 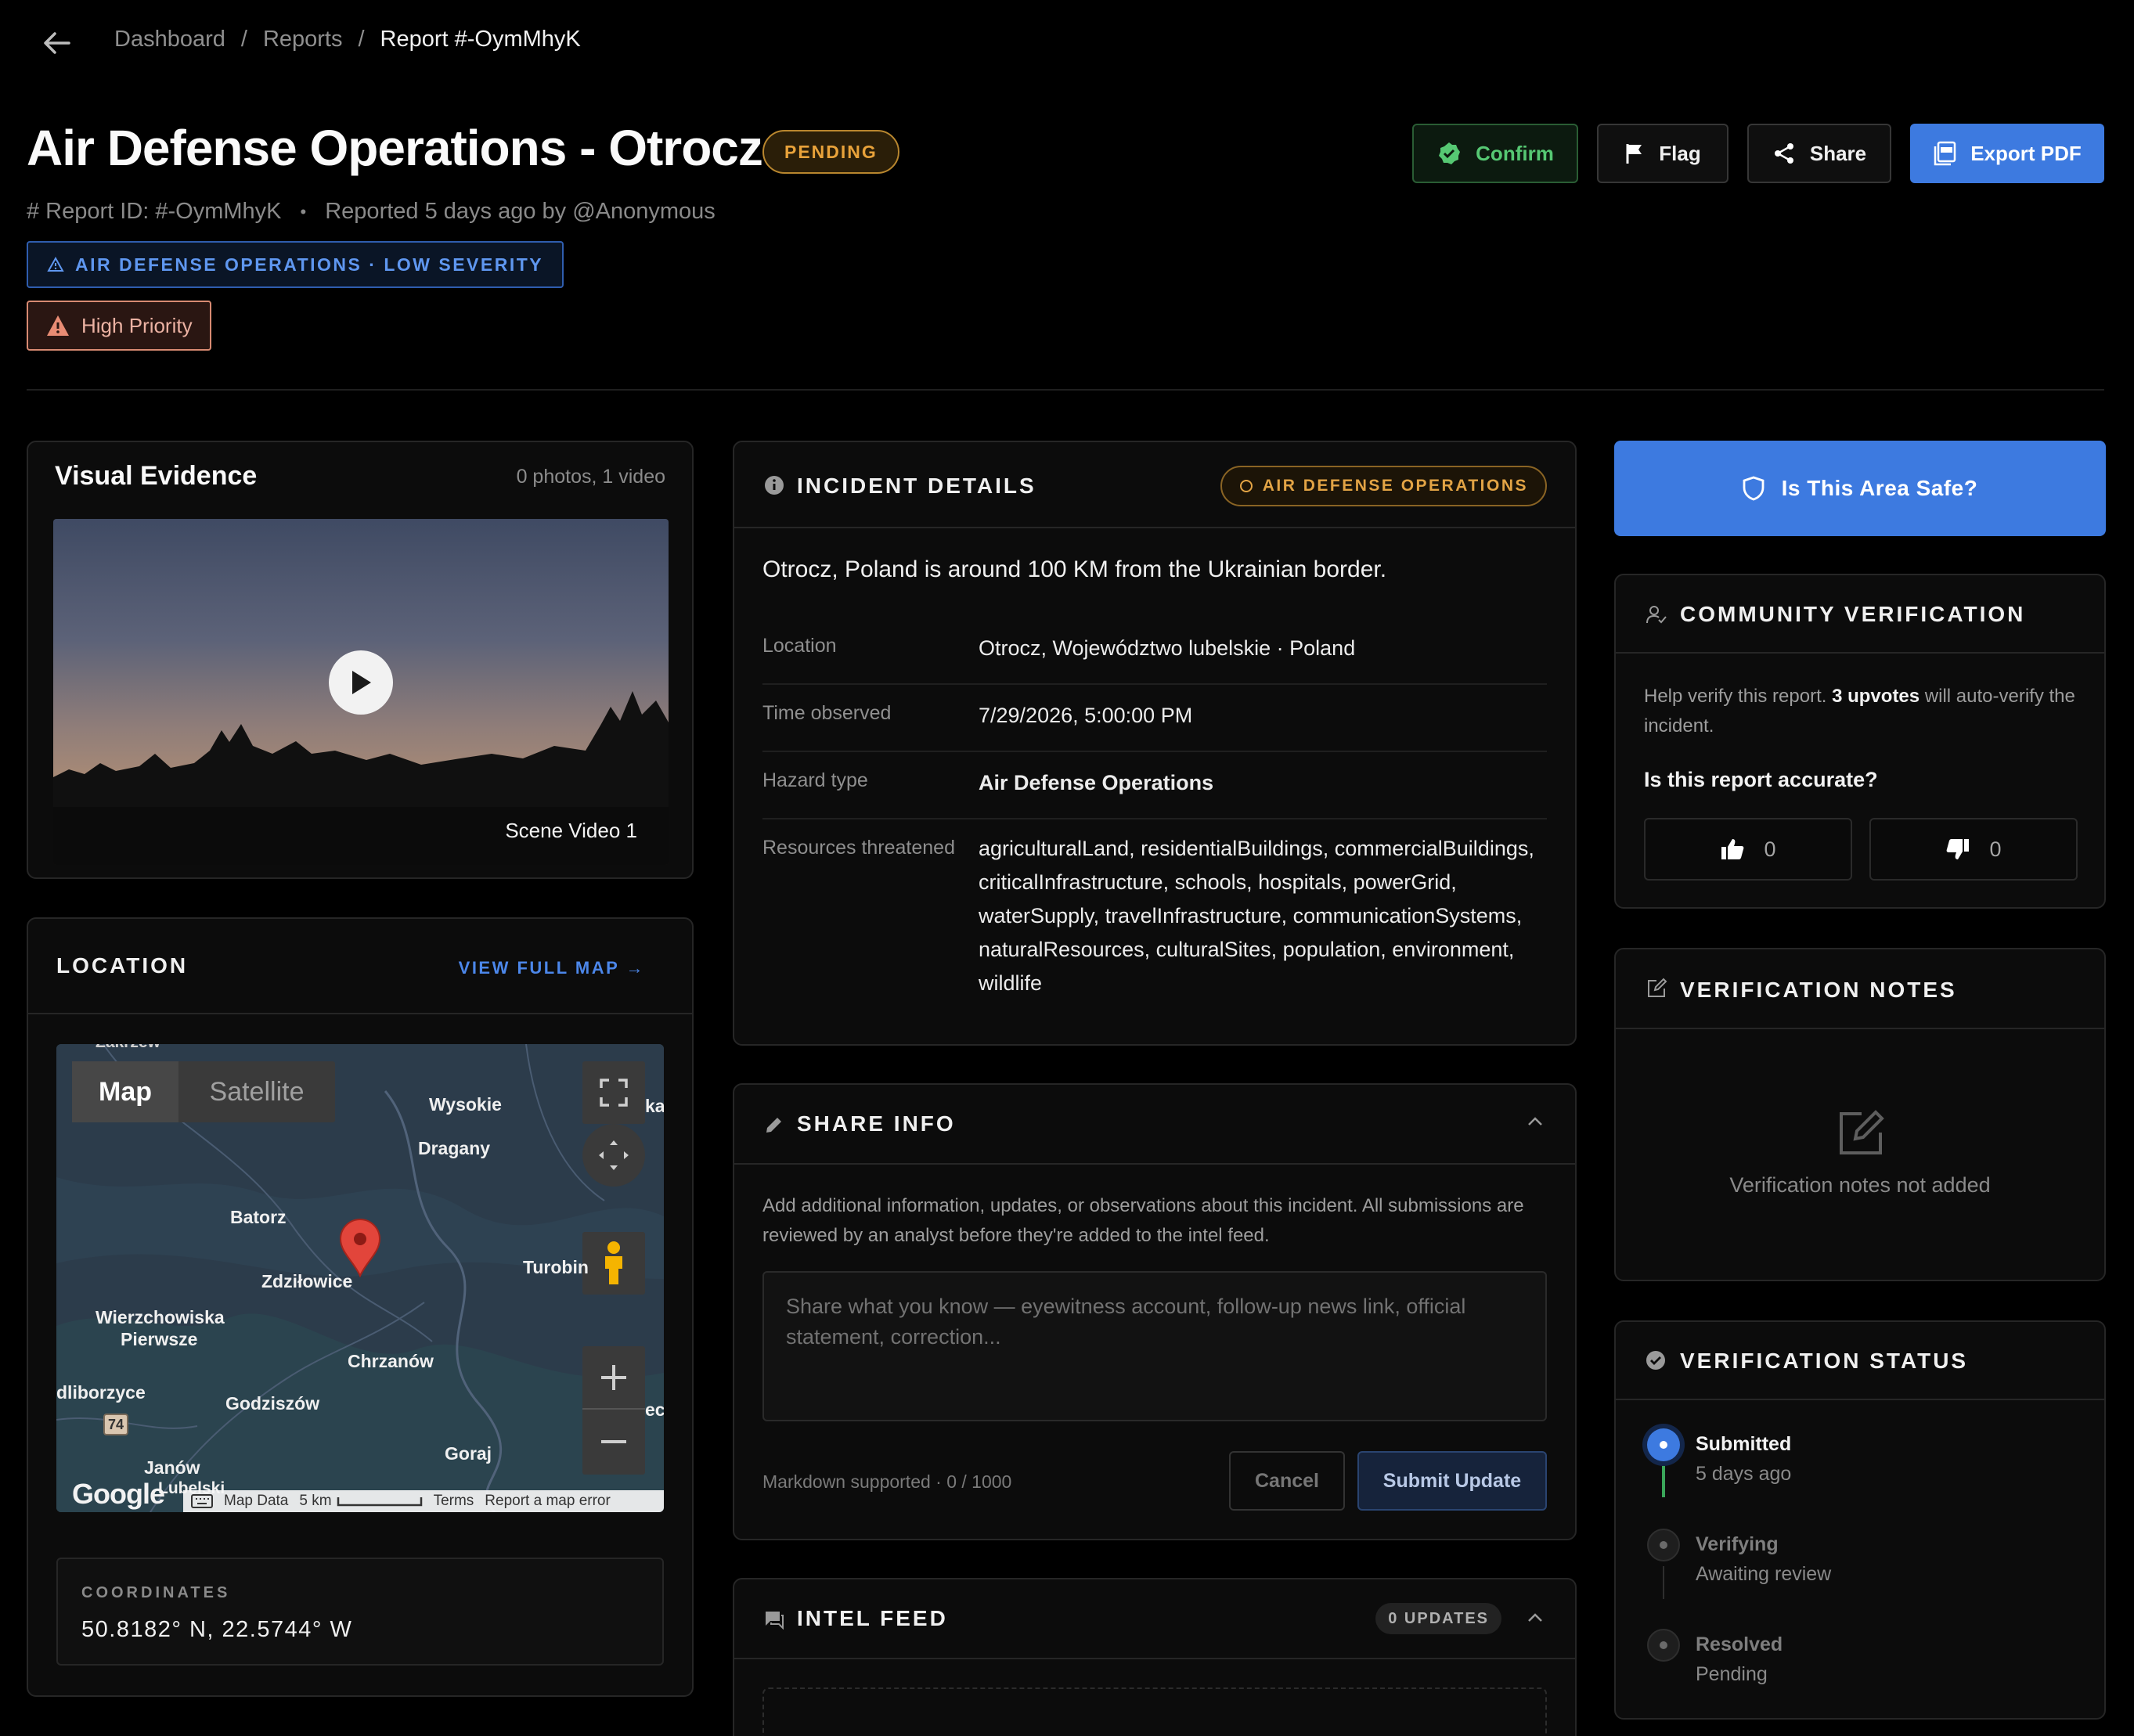 What do you see at coordinates (1155, 1125) in the screenshot?
I see `share-info-header: SHARE INFO` at bounding box center [1155, 1125].